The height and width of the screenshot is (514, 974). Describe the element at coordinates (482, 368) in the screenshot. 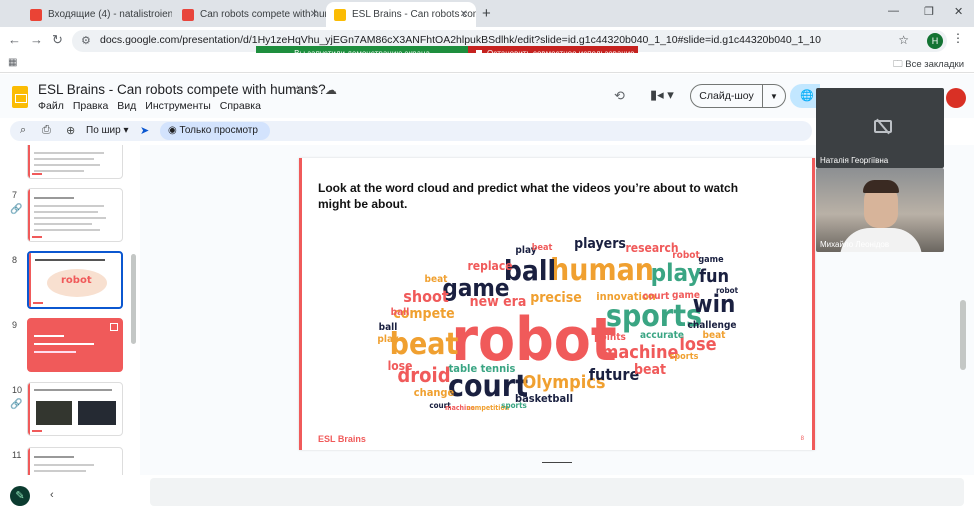

I see `word-cloud-word: table tennis` at that location.